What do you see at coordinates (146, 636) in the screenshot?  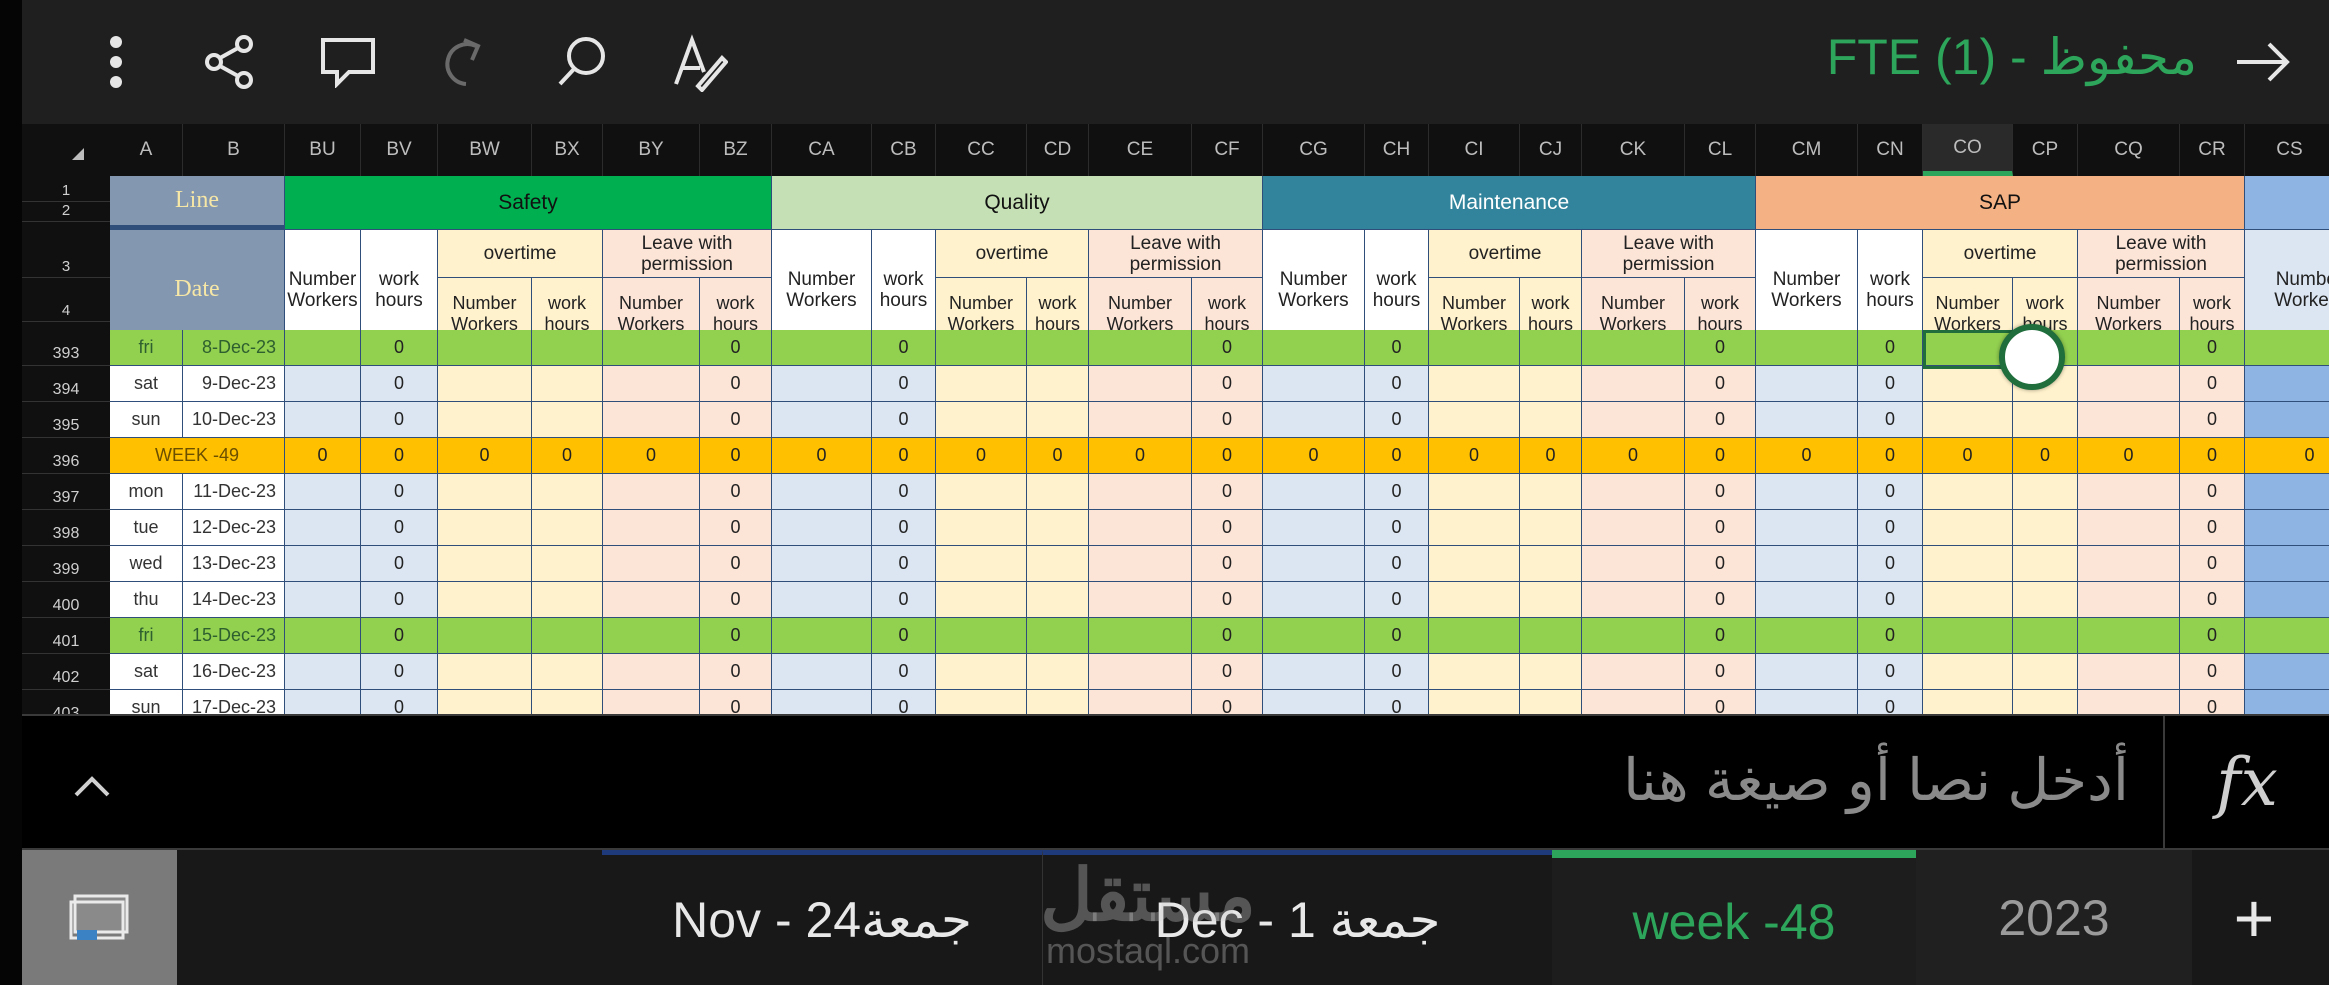 I see `day-cell: fri` at bounding box center [146, 636].